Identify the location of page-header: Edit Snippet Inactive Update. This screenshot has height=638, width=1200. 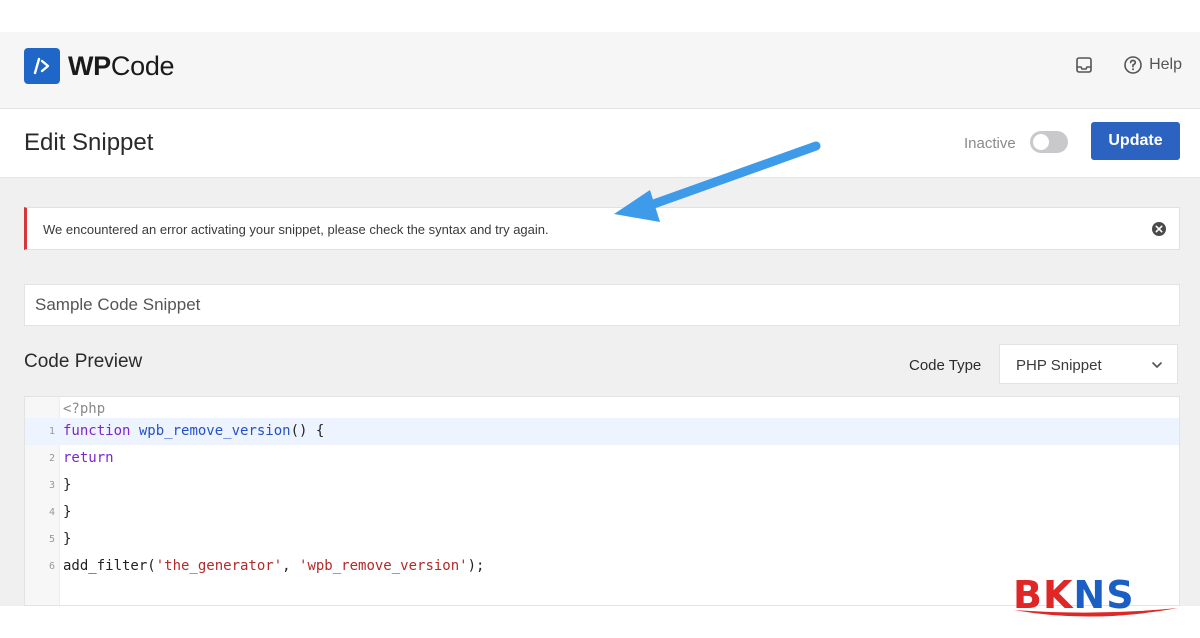
(600, 143).